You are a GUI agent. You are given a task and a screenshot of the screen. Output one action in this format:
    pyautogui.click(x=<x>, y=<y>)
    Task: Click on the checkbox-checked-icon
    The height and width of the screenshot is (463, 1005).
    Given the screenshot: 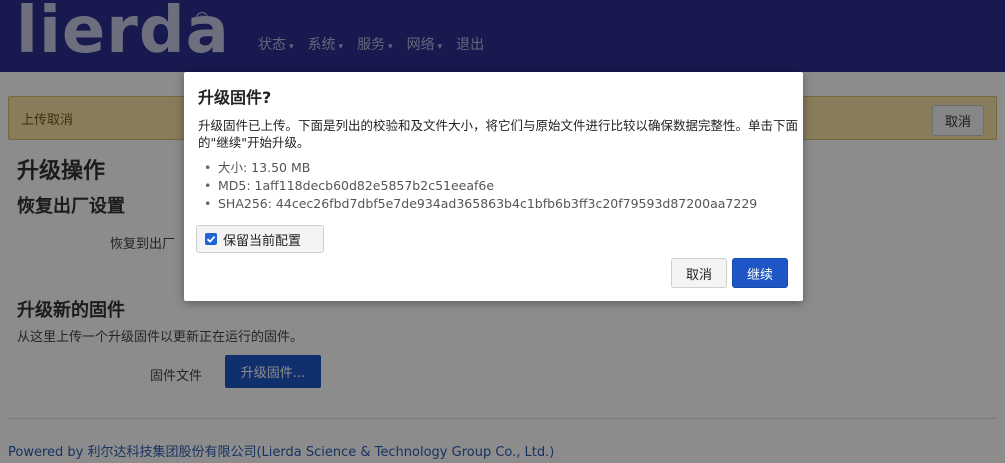 What is the action you would take?
    pyautogui.click(x=211, y=239)
    